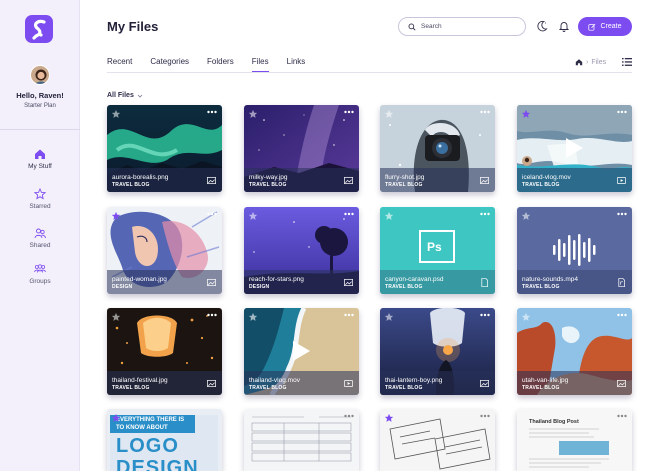  I want to click on file-card: aurora-borealis.png TRAVEL BLOG, so click(164, 148).